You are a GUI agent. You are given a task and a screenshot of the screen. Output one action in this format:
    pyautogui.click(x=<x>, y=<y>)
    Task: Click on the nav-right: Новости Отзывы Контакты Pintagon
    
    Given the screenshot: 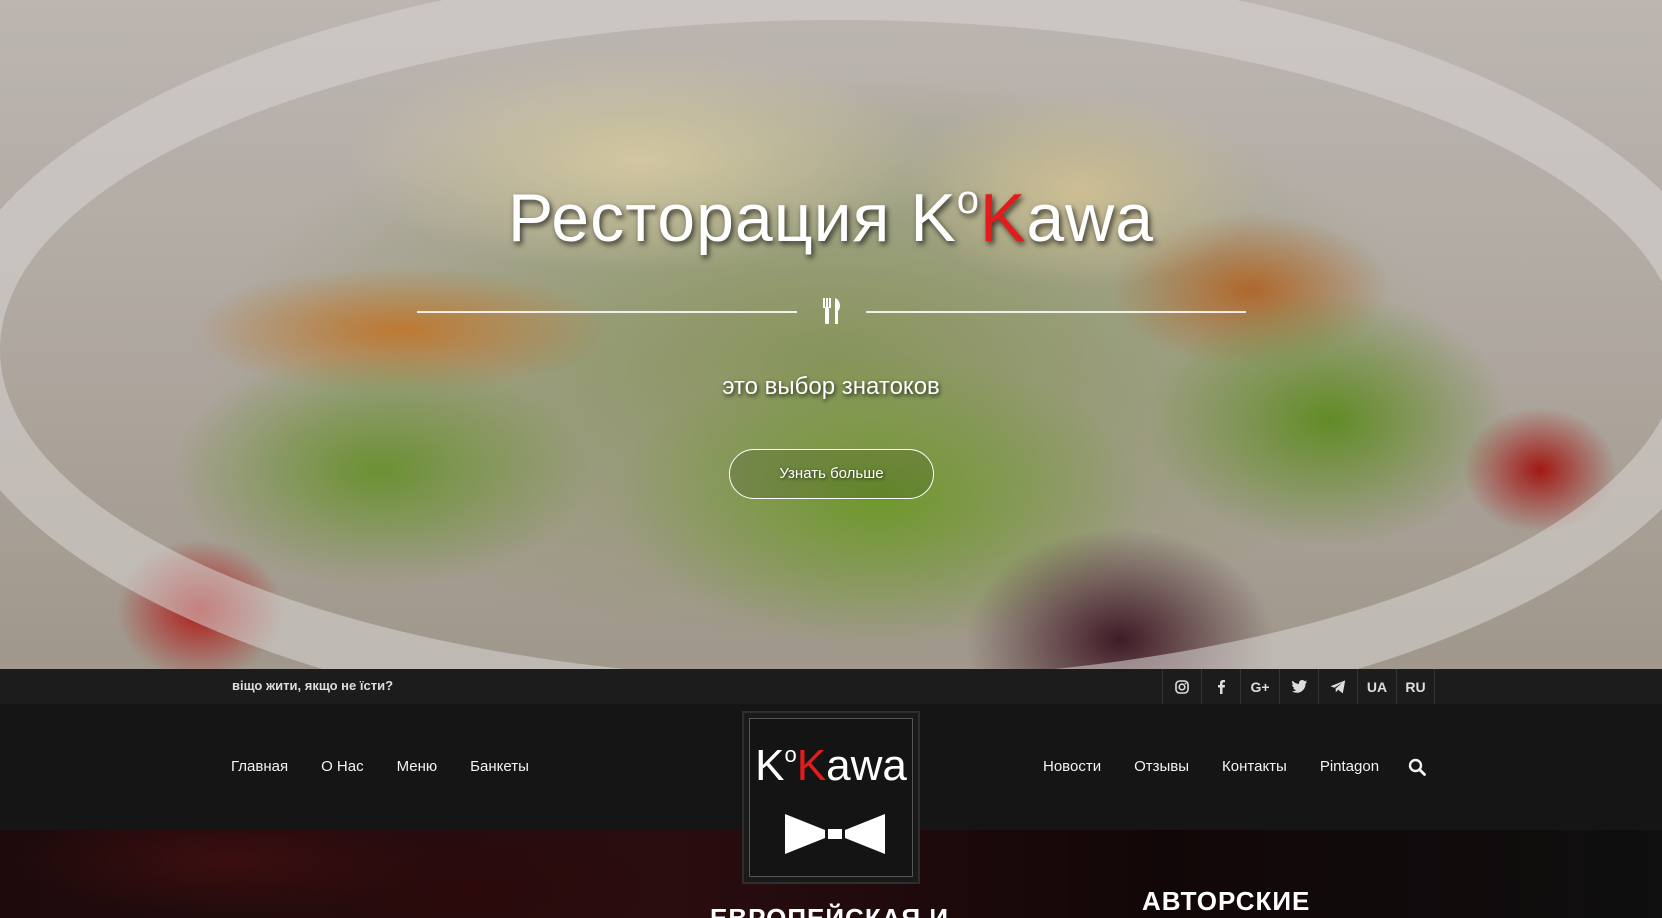 What is the action you would take?
    pyautogui.click(x=1227, y=766)
    